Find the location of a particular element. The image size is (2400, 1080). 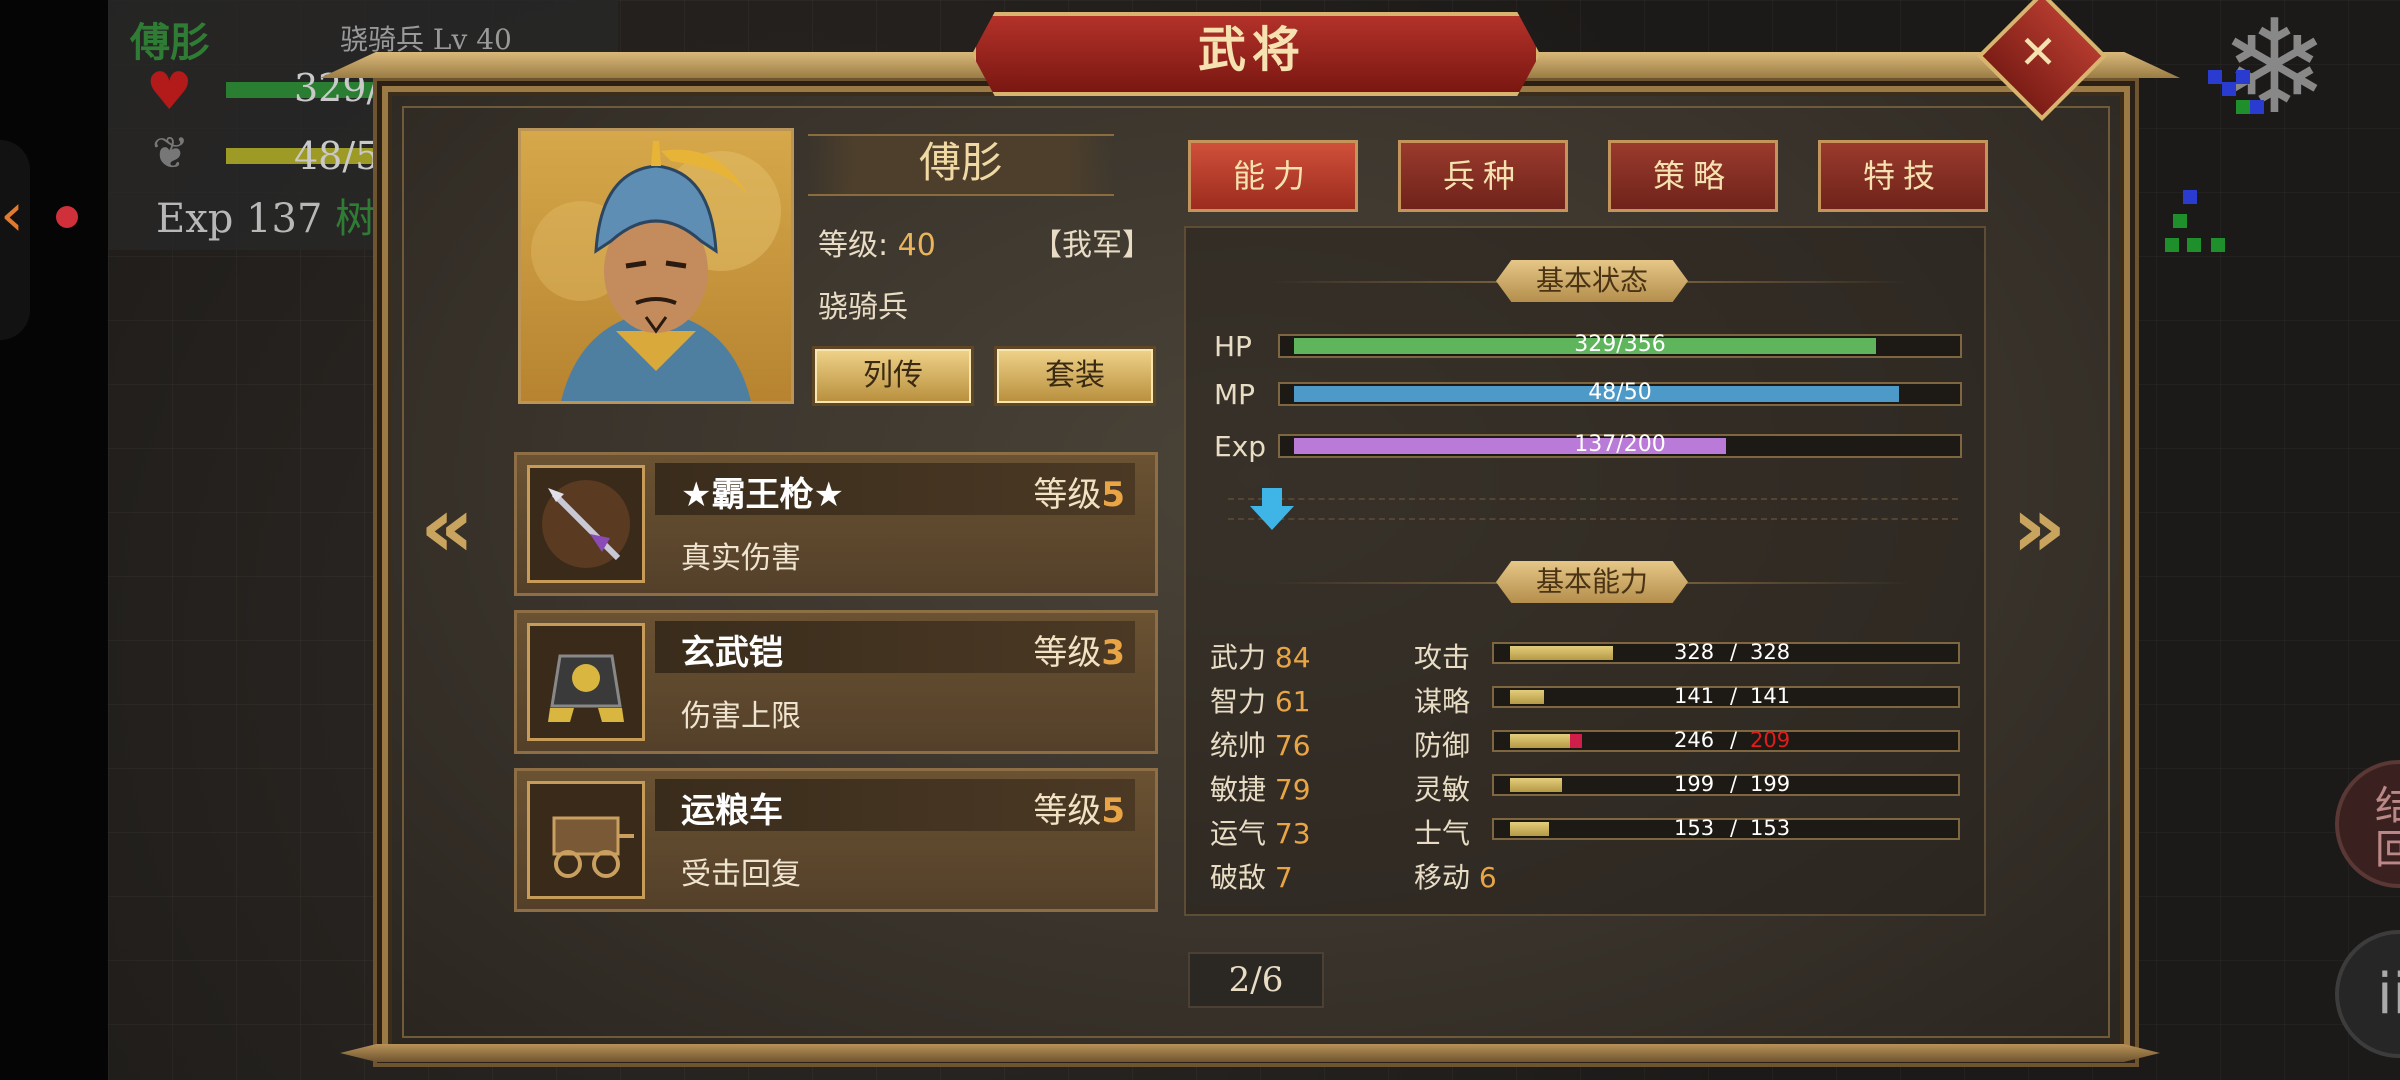

notification-dot is located at coordinates (67, 217).